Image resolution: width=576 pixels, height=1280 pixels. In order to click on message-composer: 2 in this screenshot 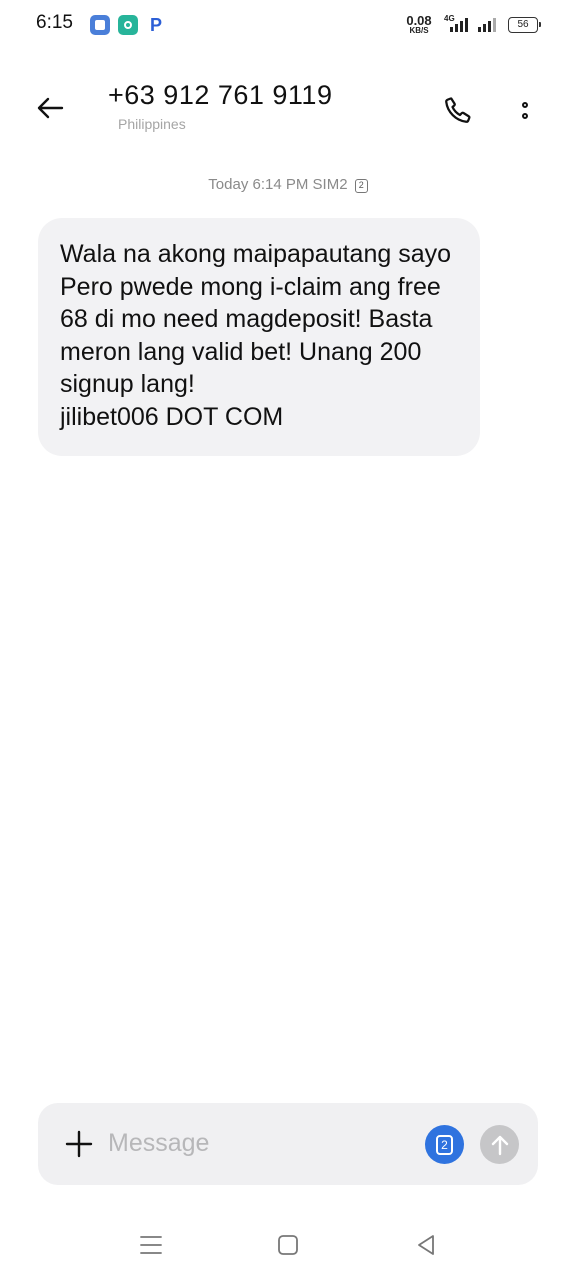, I will do `click(288, 1144)`.